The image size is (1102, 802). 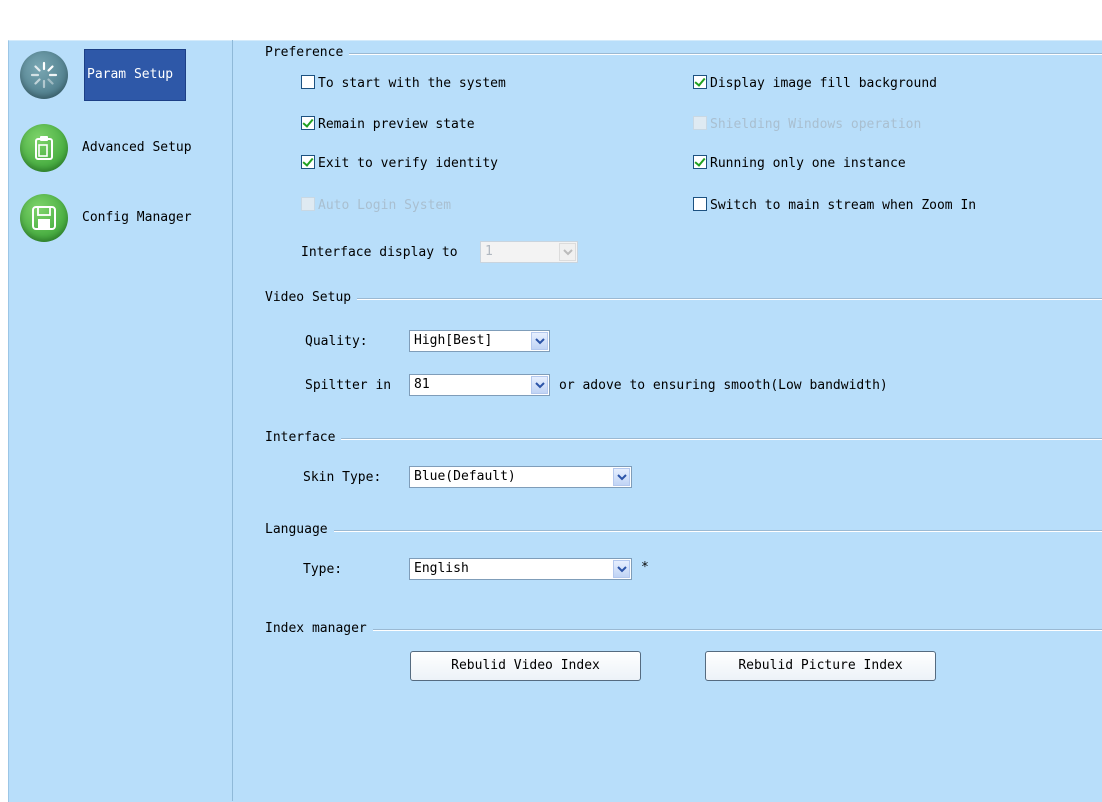 What do you see at coordinates (379, 252) in the screenshot?
I see `interface-display-label: Interface display to` at bounding box center [379, 252].